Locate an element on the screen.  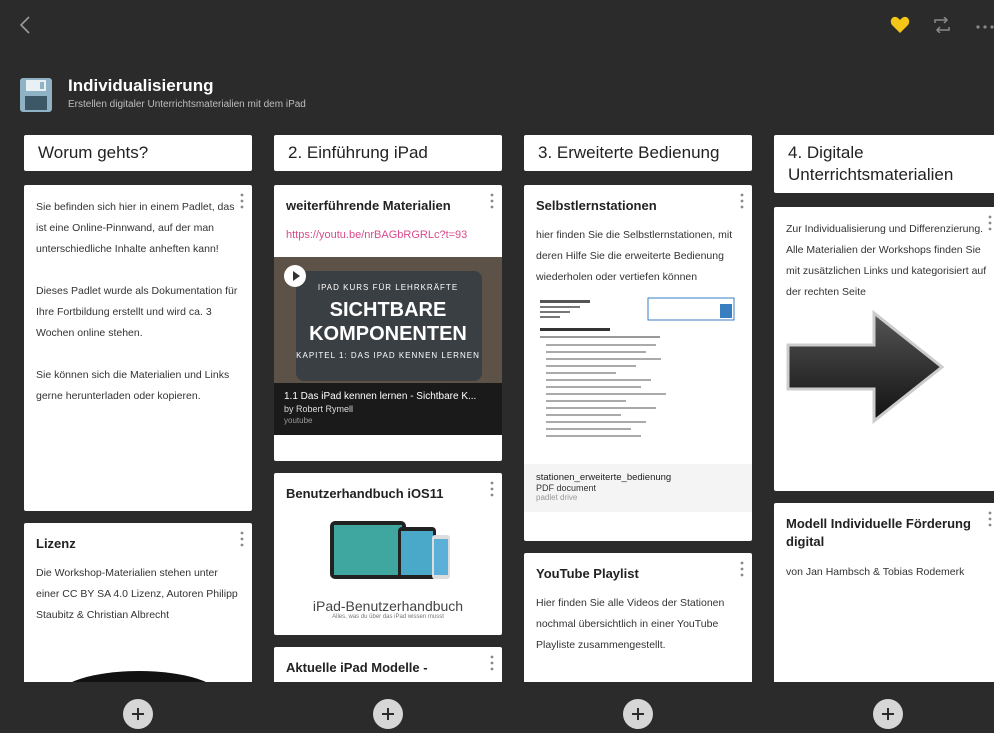
video-source: youtube is located at coordinates (298, 421).